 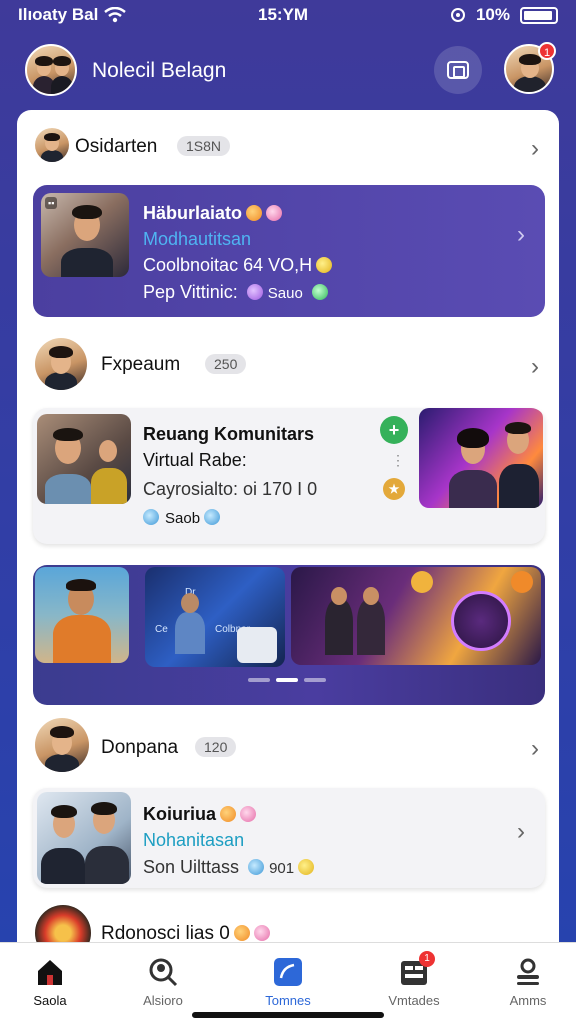 I want to click on section-header-donpana: Donpana 120 ›, so click(x=288, y=746).